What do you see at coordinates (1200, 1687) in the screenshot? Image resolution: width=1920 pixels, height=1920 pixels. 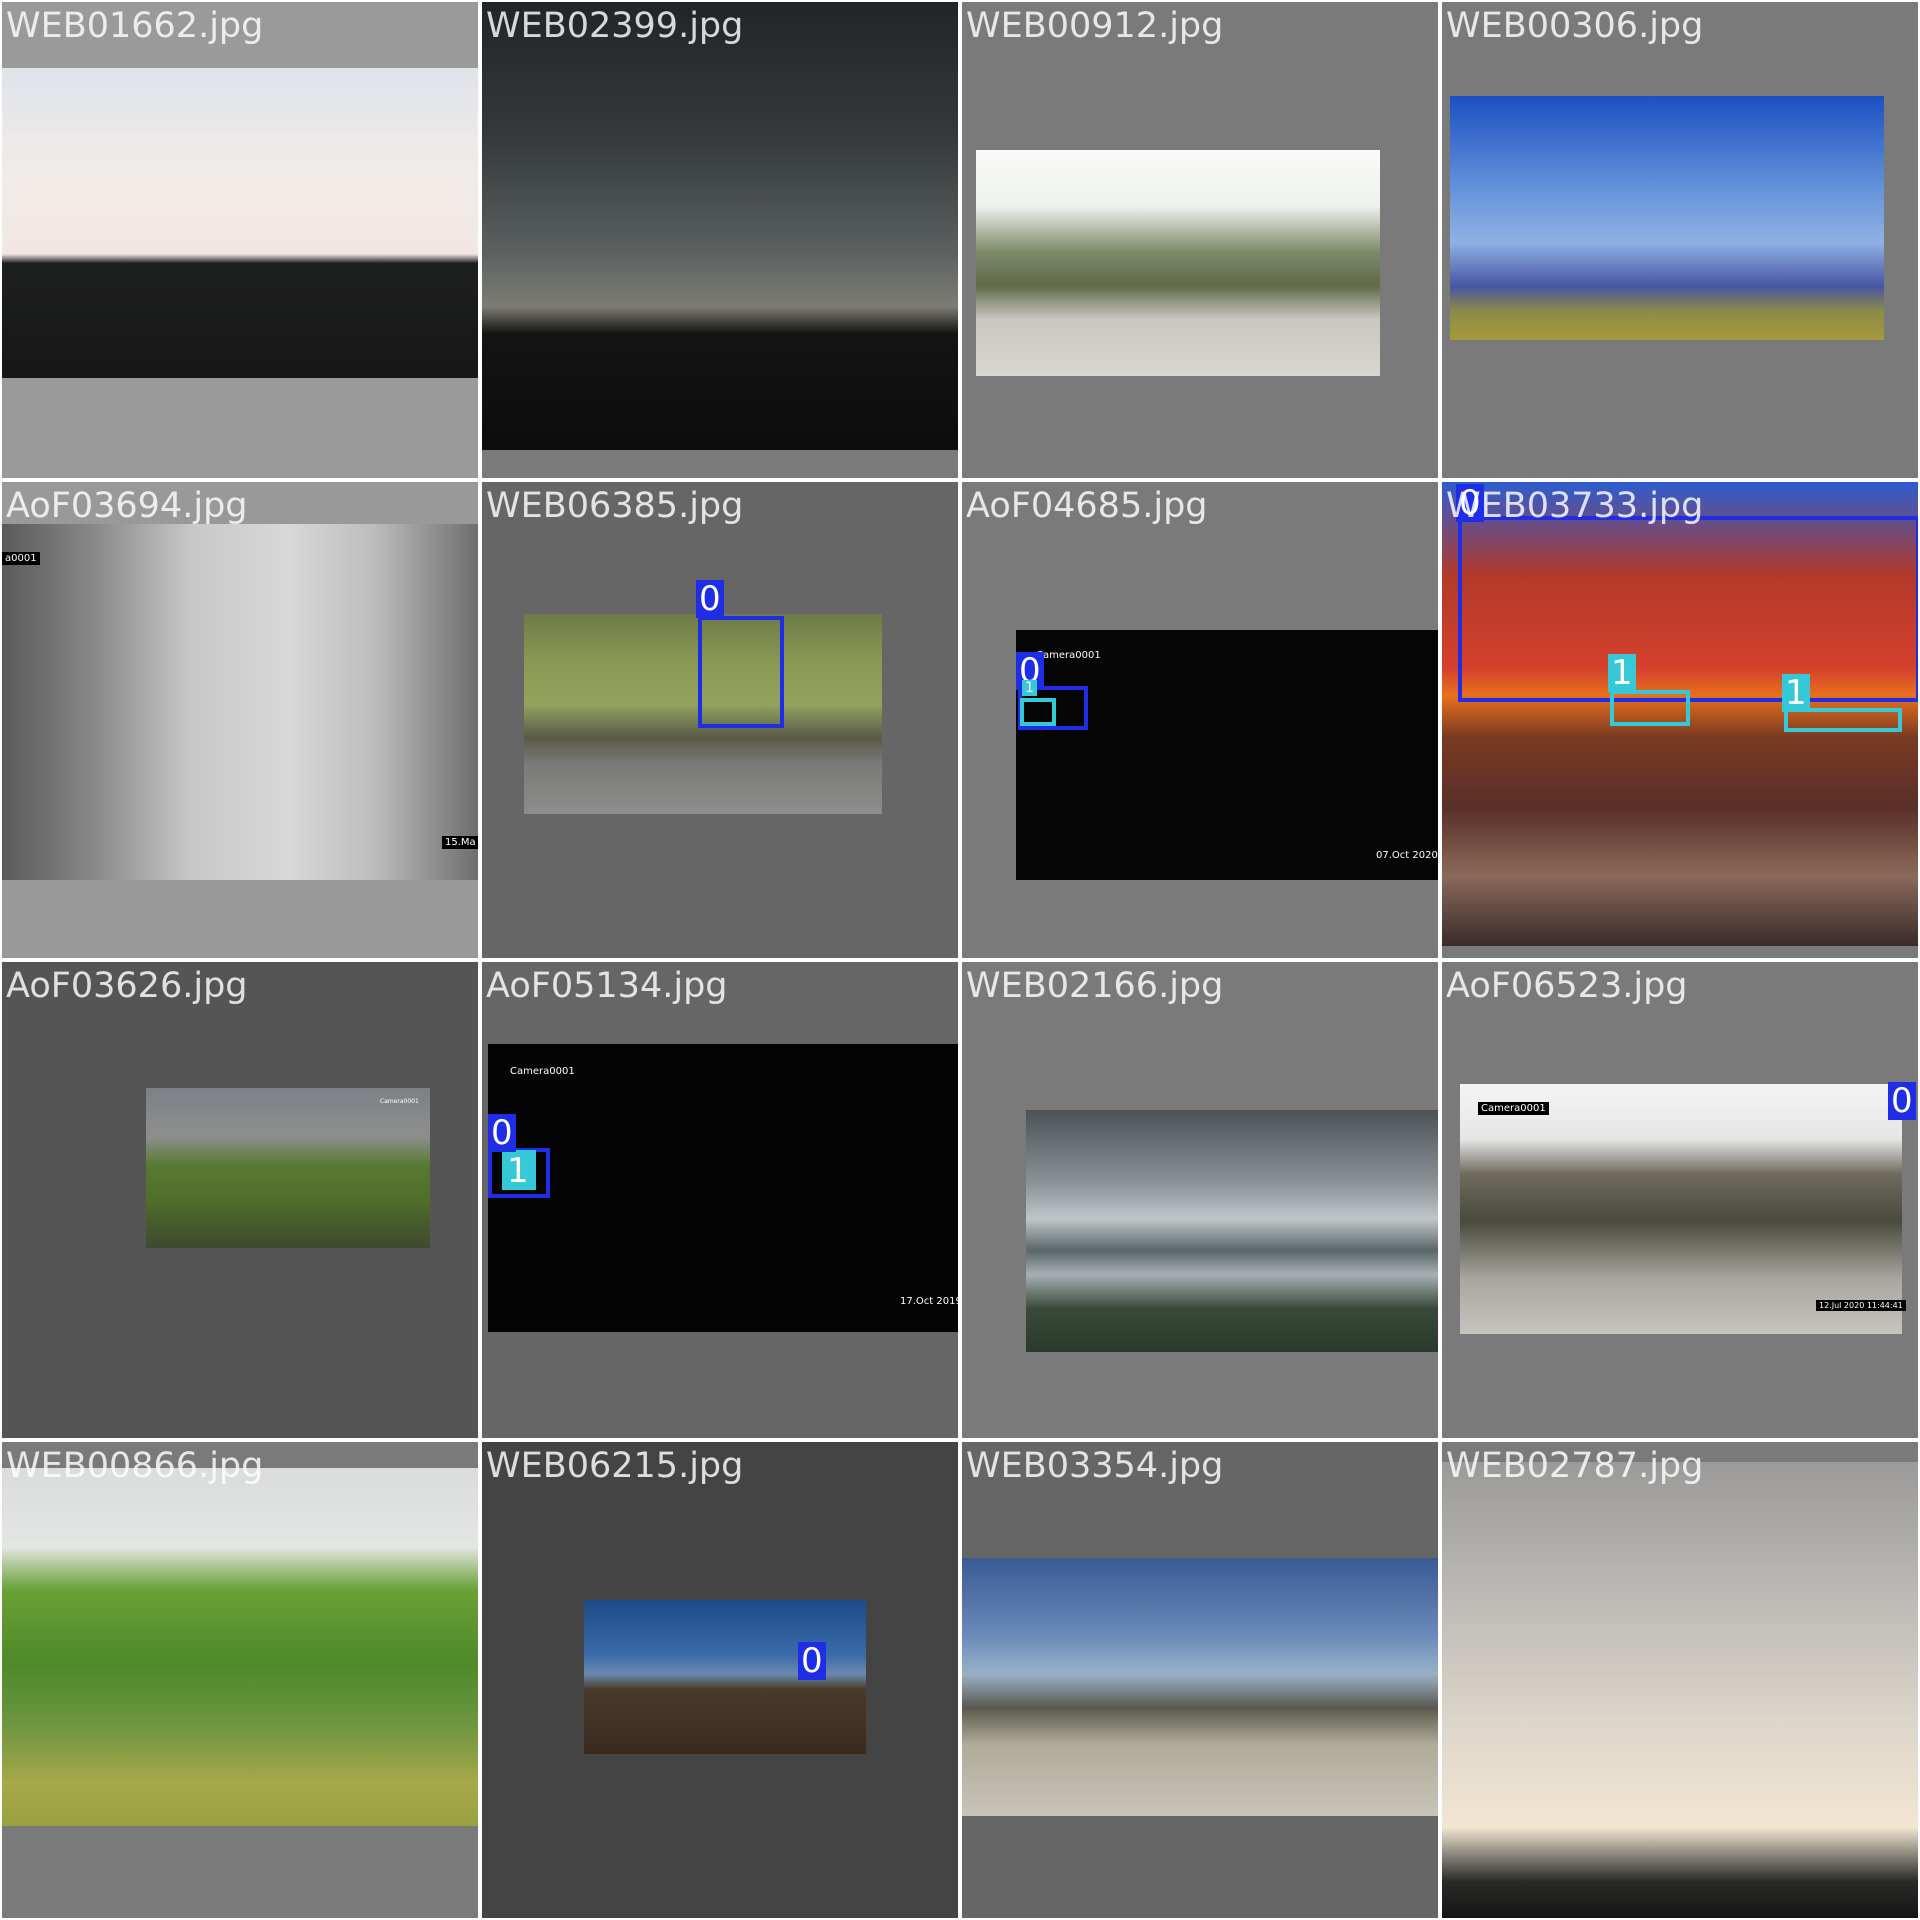 I see `photo-open-lot` at bounding box center [1200, 1687].